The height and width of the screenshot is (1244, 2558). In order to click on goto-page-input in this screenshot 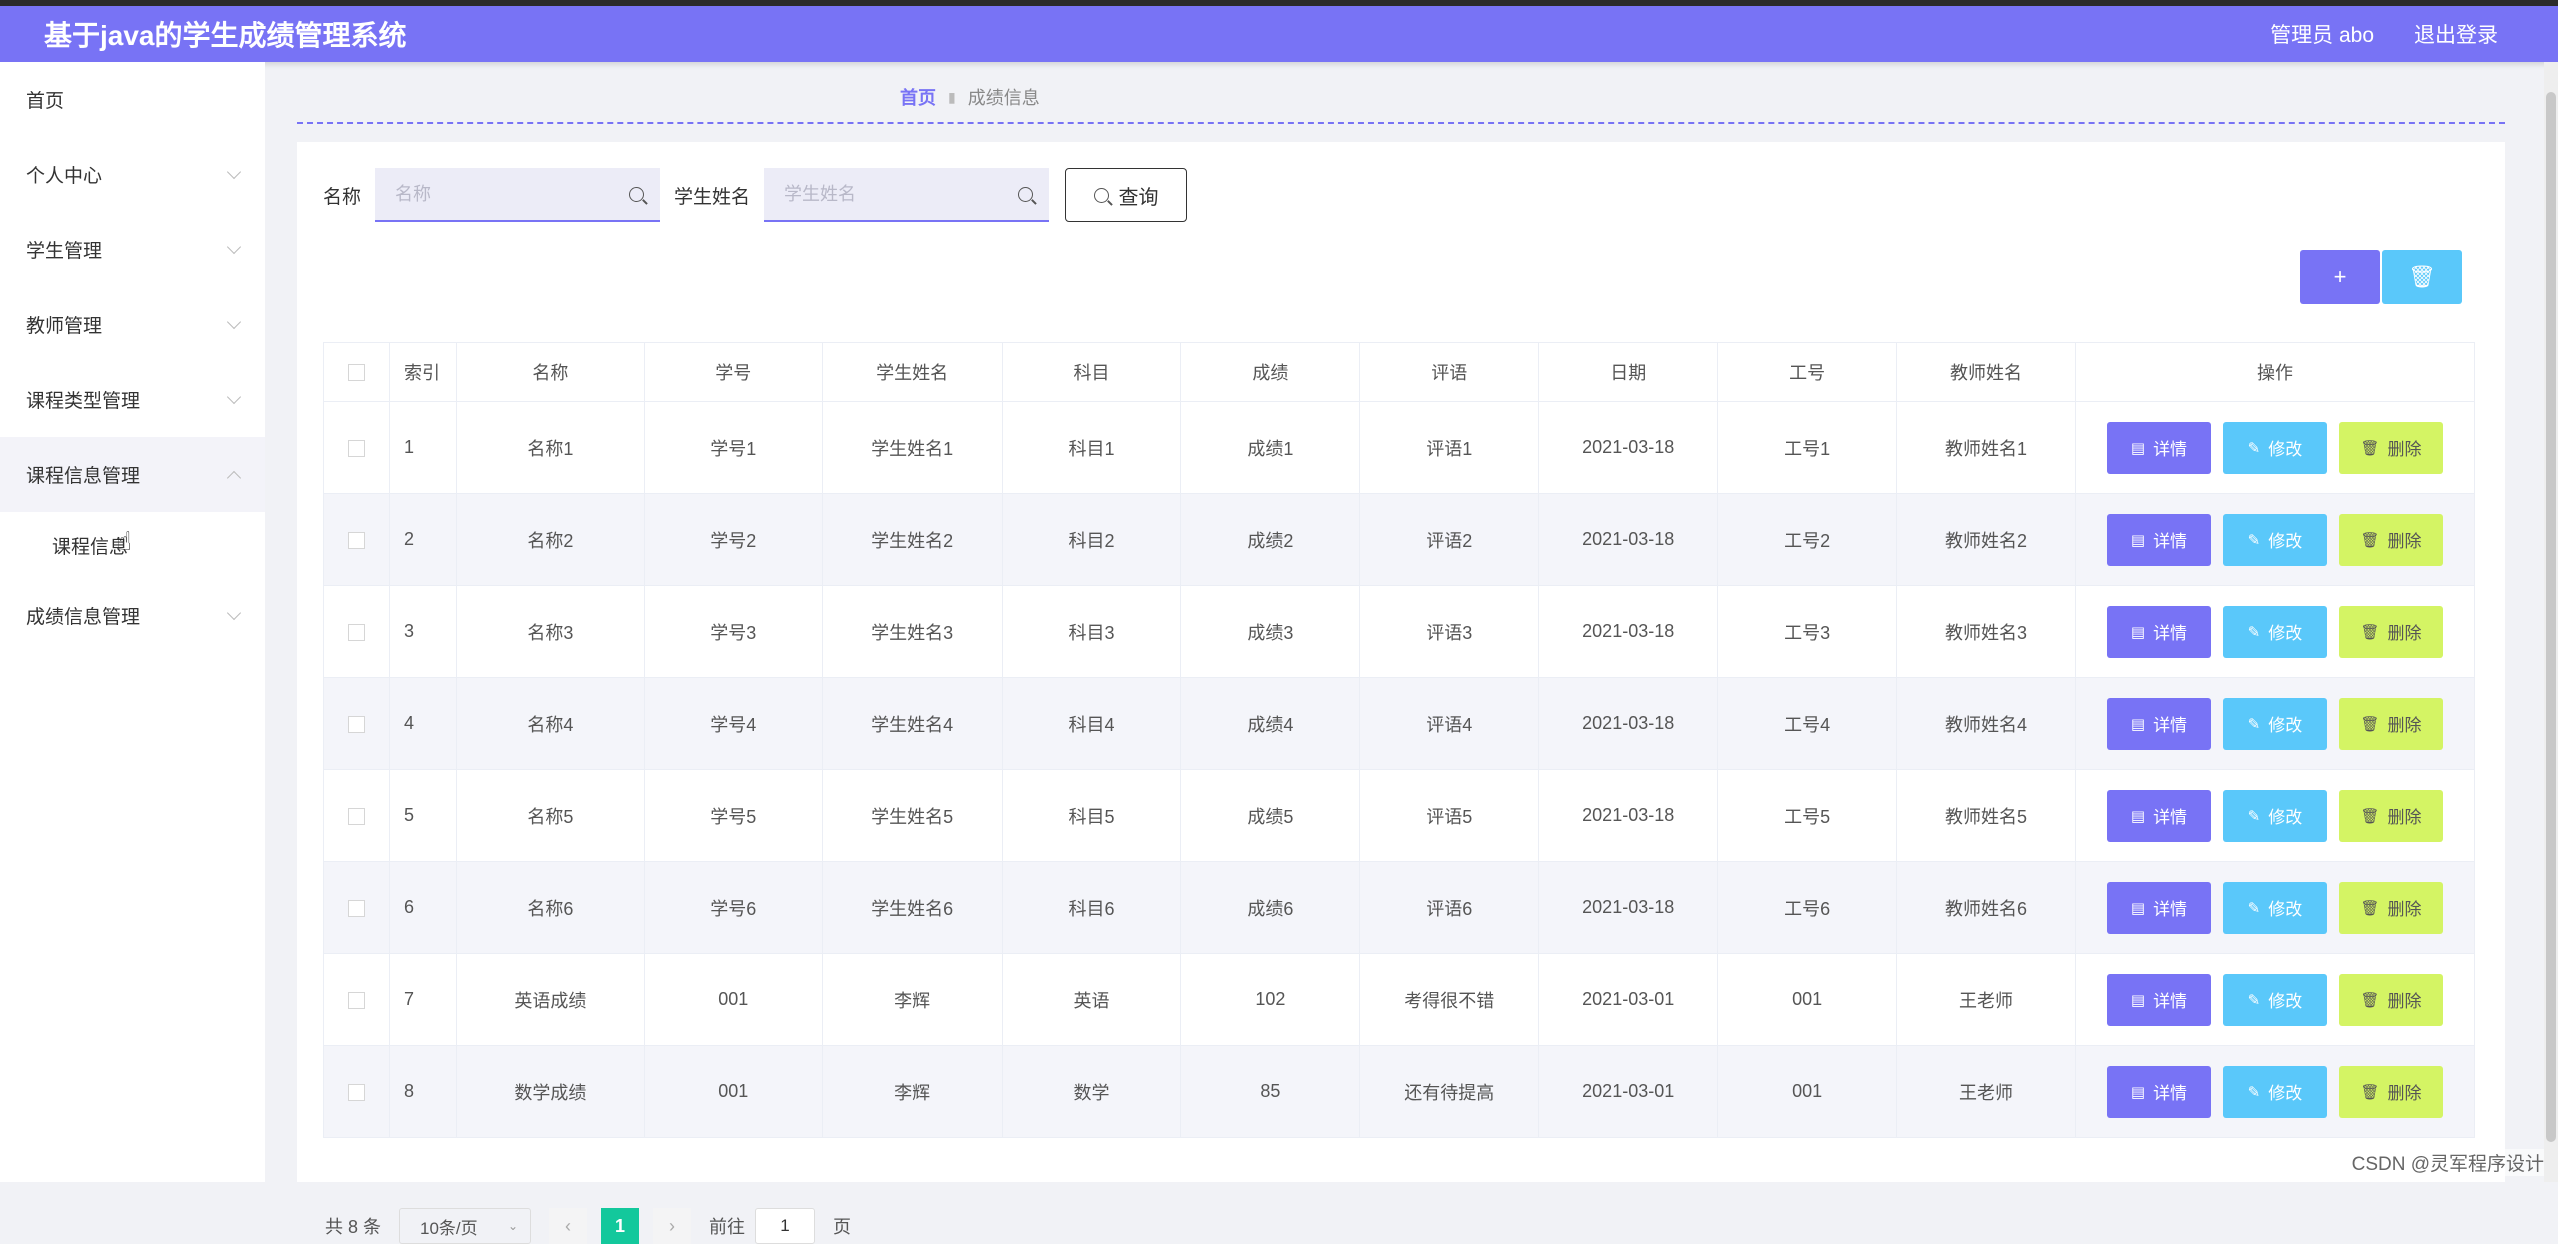, I will do `click(785, 1226)`.